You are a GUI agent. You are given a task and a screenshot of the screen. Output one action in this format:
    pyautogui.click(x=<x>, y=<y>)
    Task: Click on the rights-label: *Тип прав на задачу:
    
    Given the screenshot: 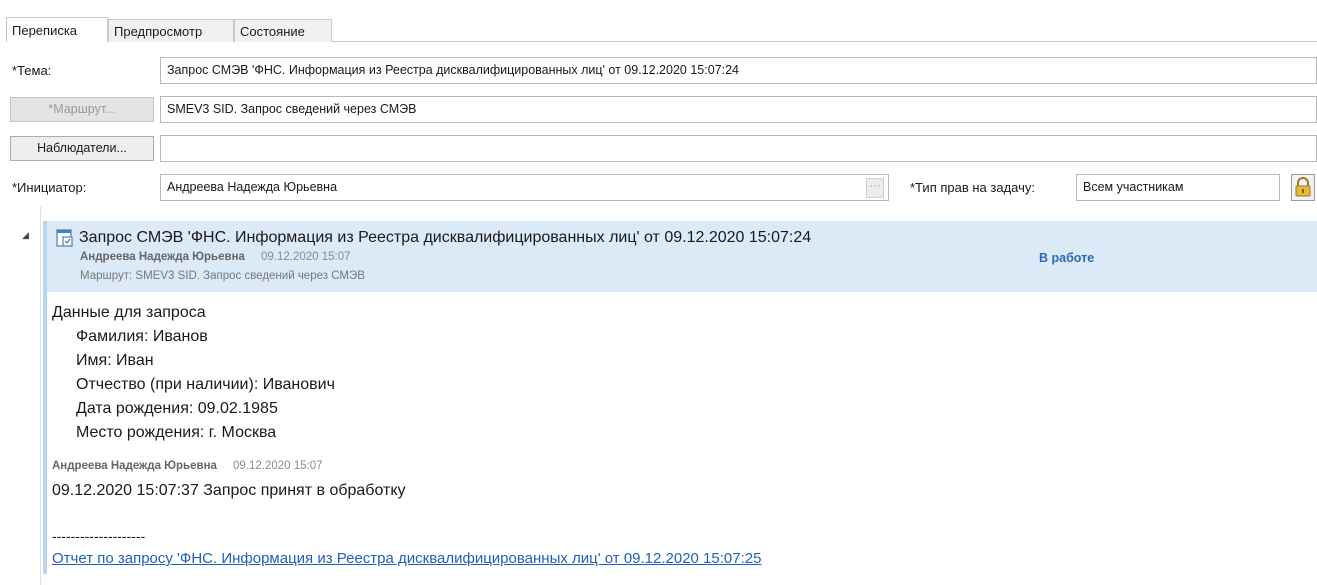 What is the action you would take?
    pyautogui.click(x=972, y=187)
    